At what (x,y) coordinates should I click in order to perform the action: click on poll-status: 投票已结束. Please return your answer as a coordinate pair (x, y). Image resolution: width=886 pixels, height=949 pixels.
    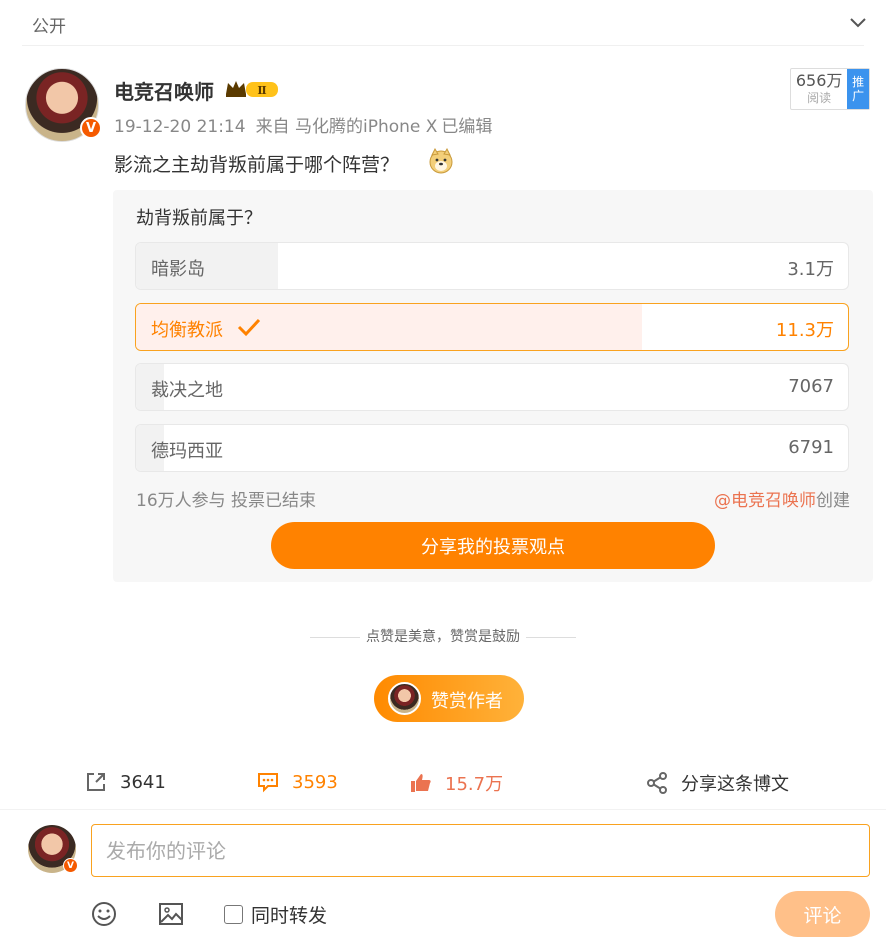
    Looking at the image, I should click on (274, 501).